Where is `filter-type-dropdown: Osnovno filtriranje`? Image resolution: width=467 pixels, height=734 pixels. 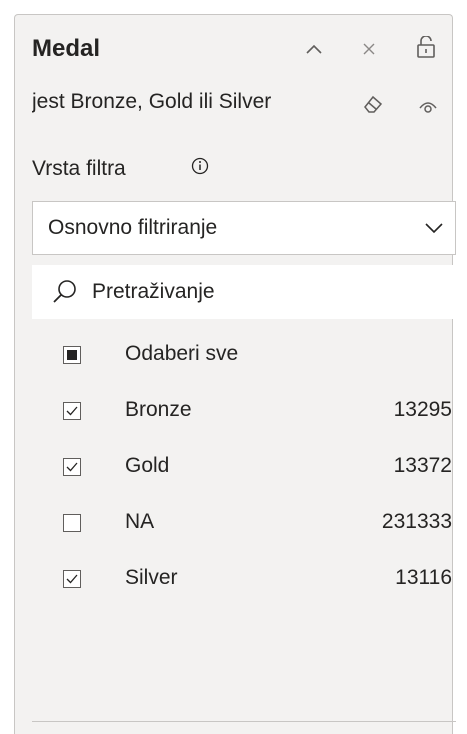 filter-type-dropdown: Osnovno filtriranje is located at coordinates (244, 228).